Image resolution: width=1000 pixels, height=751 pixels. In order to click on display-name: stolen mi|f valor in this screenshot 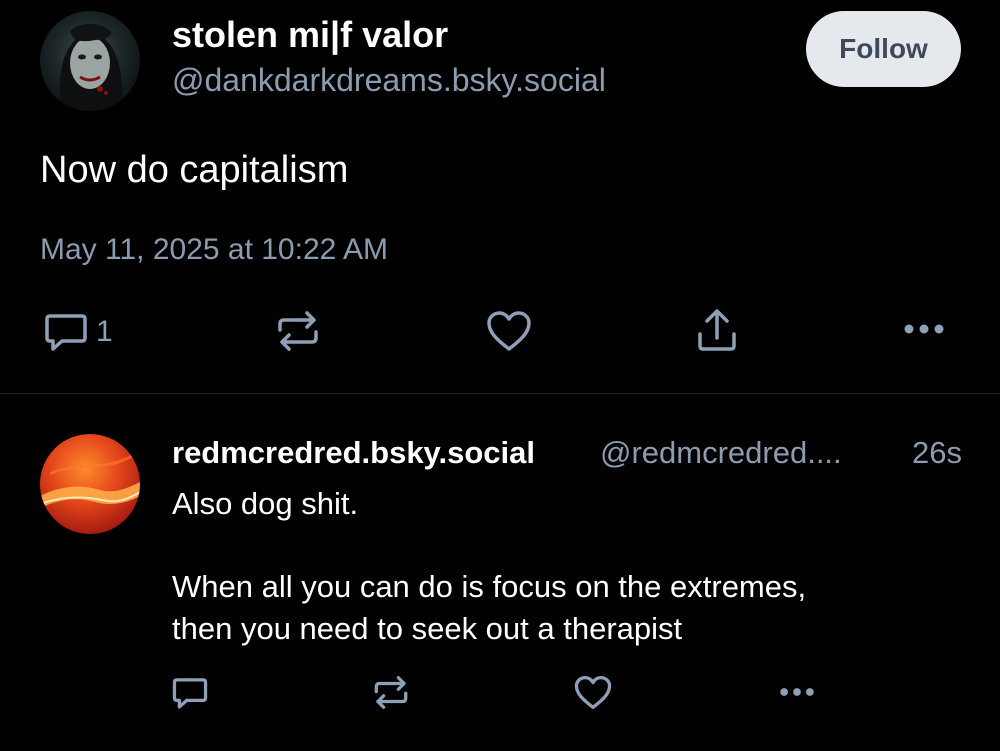, I will do `click(310, 35)`.